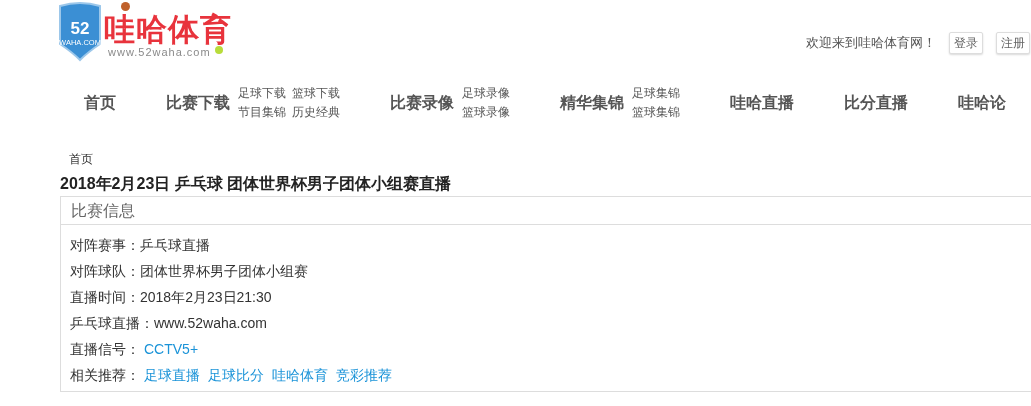 The height and width of the screenshot is (406, 1031). What do you see at coordinates (486, 93) in the screenshot?
I see `nav-sublink: 足球录像` at bounding box center [486, 93].